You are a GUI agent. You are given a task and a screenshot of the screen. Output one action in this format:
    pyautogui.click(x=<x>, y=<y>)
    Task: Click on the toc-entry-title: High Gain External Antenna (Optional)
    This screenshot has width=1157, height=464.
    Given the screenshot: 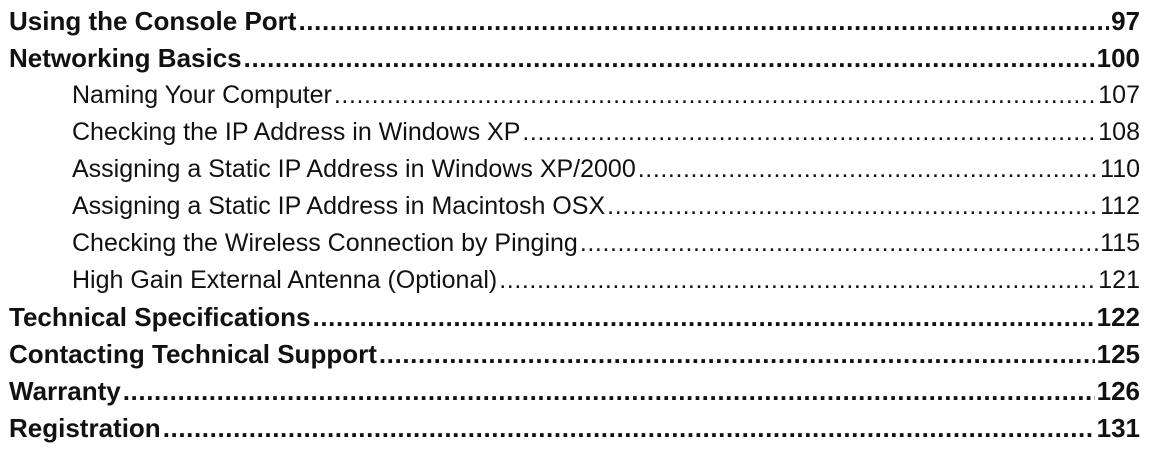 What is the action you would take?
    pyautogui.click(x=285, y=280)
    